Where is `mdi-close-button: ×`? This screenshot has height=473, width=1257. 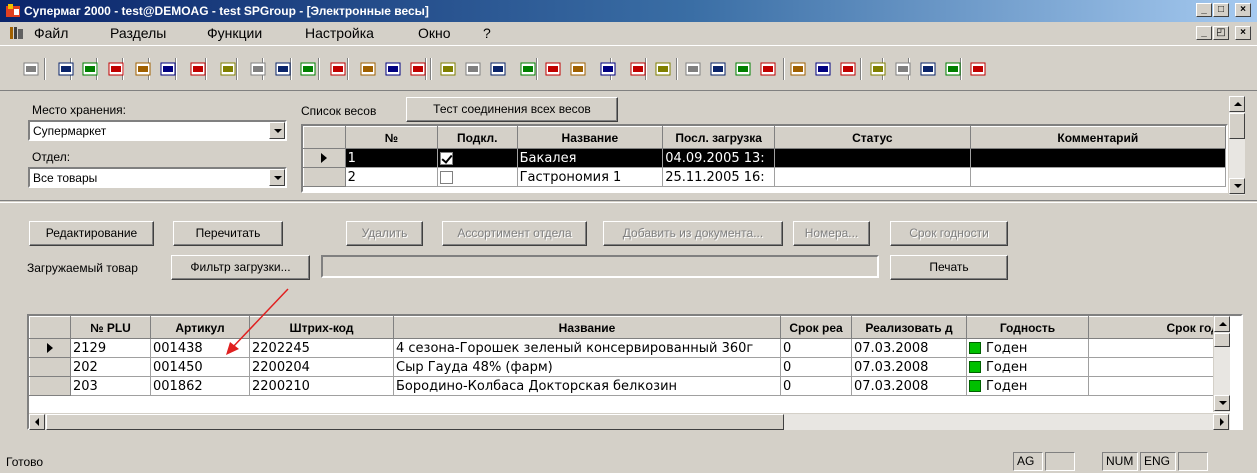 mdi-close-button: × is located at coordinates (1243, 33).